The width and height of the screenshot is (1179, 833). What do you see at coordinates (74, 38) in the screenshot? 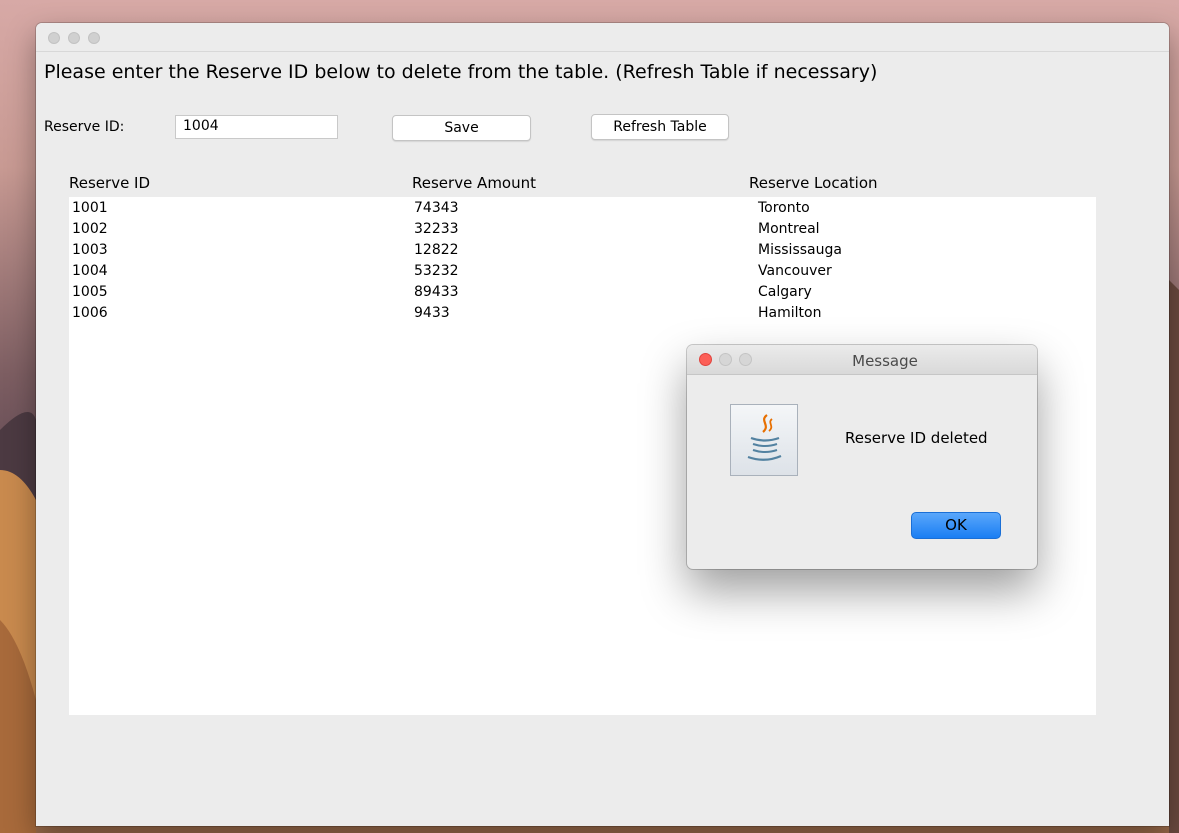
I see `minimize-window-button` at bounding box center [74, 38].